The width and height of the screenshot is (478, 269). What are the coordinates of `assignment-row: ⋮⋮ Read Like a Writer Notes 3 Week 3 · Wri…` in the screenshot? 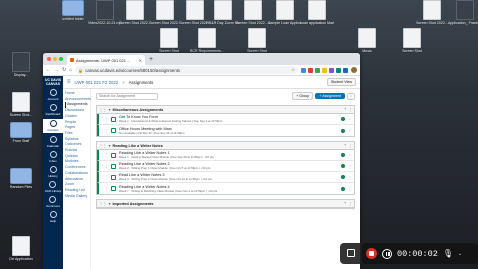 It's located at (225, 177).